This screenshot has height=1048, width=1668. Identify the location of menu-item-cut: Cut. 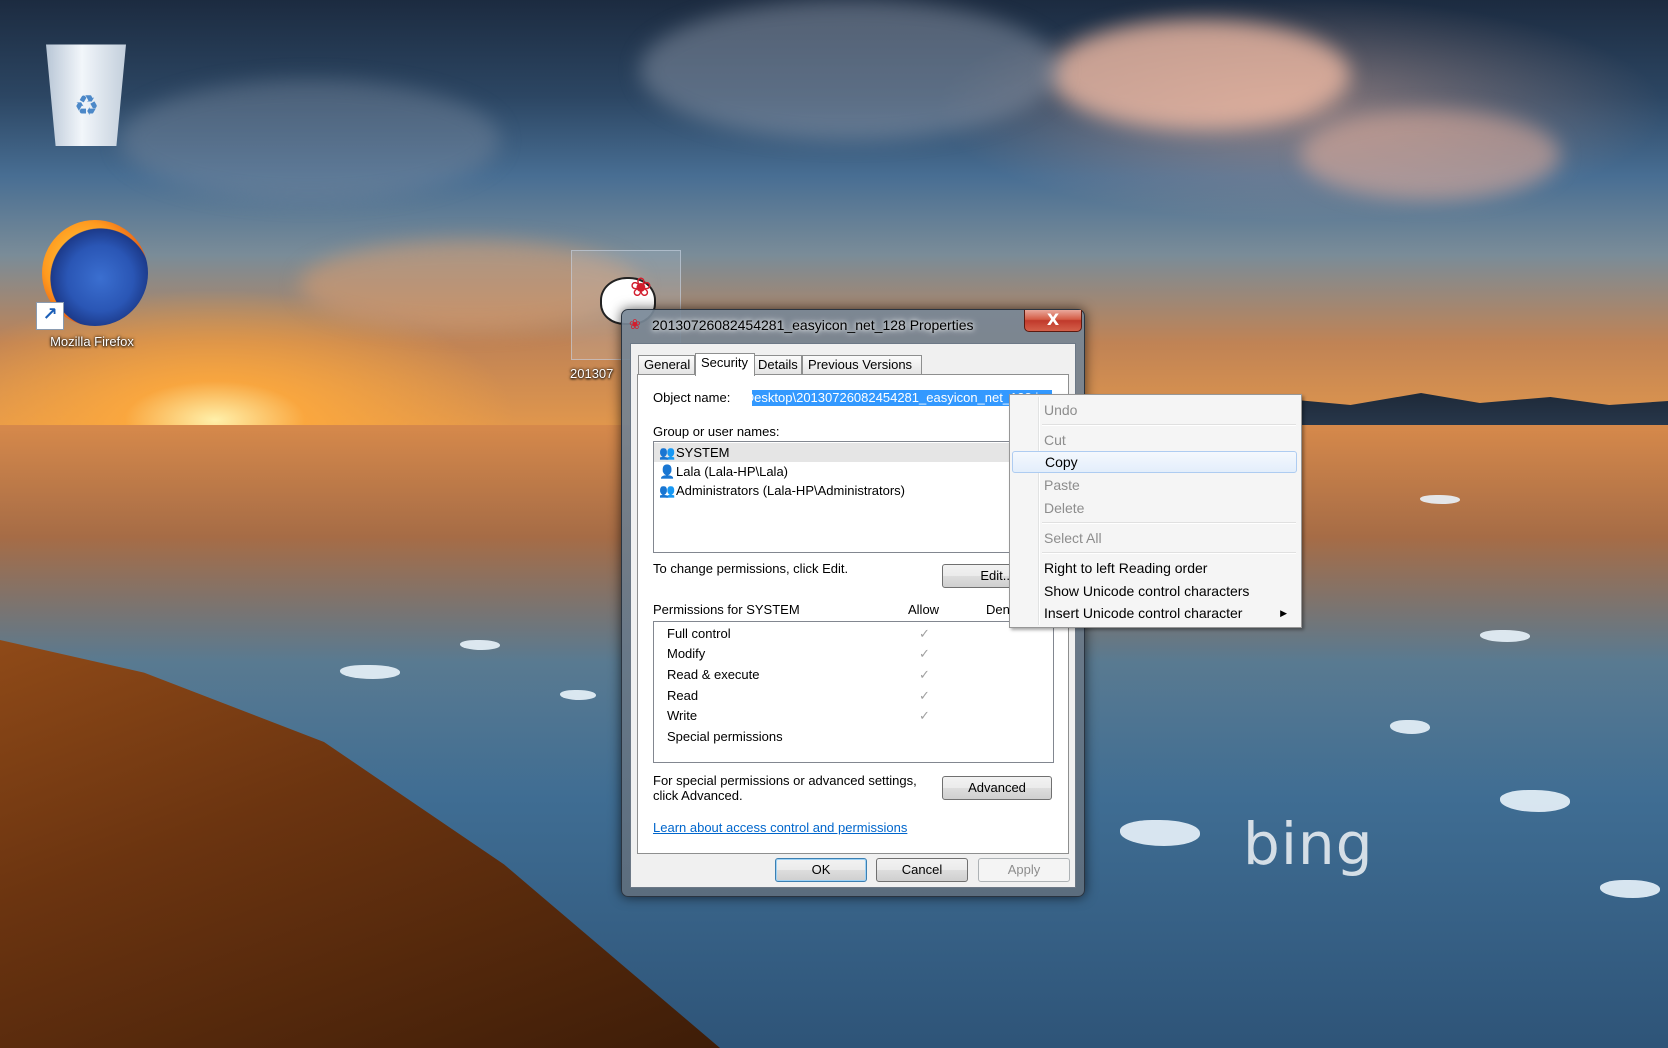
(1154, 440).